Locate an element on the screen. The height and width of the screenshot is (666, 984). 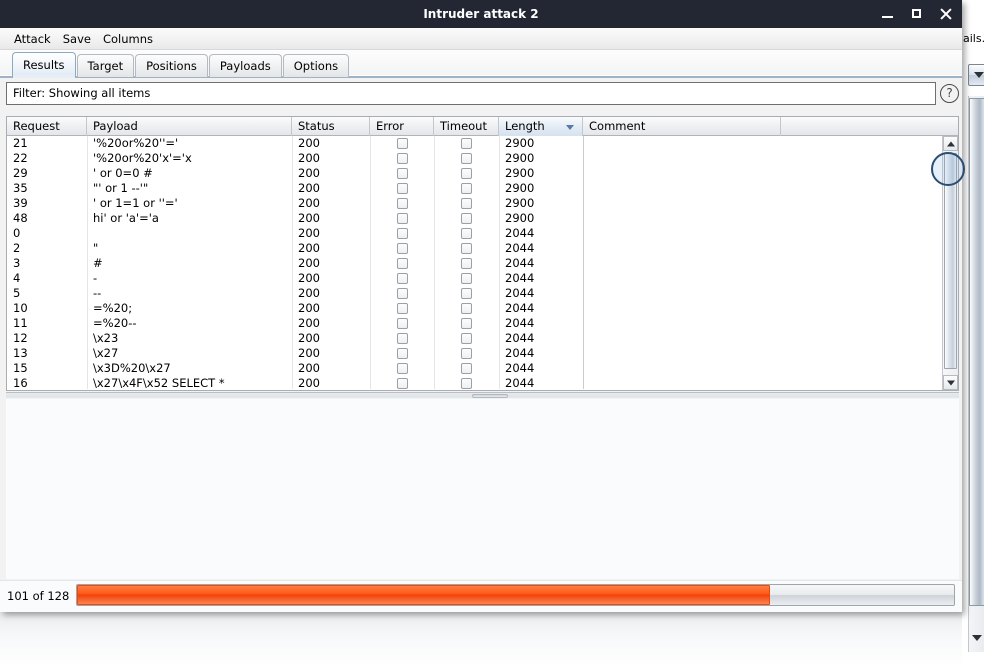
table-row: 4 - 200 2044 is located at coordinates (475, 278).